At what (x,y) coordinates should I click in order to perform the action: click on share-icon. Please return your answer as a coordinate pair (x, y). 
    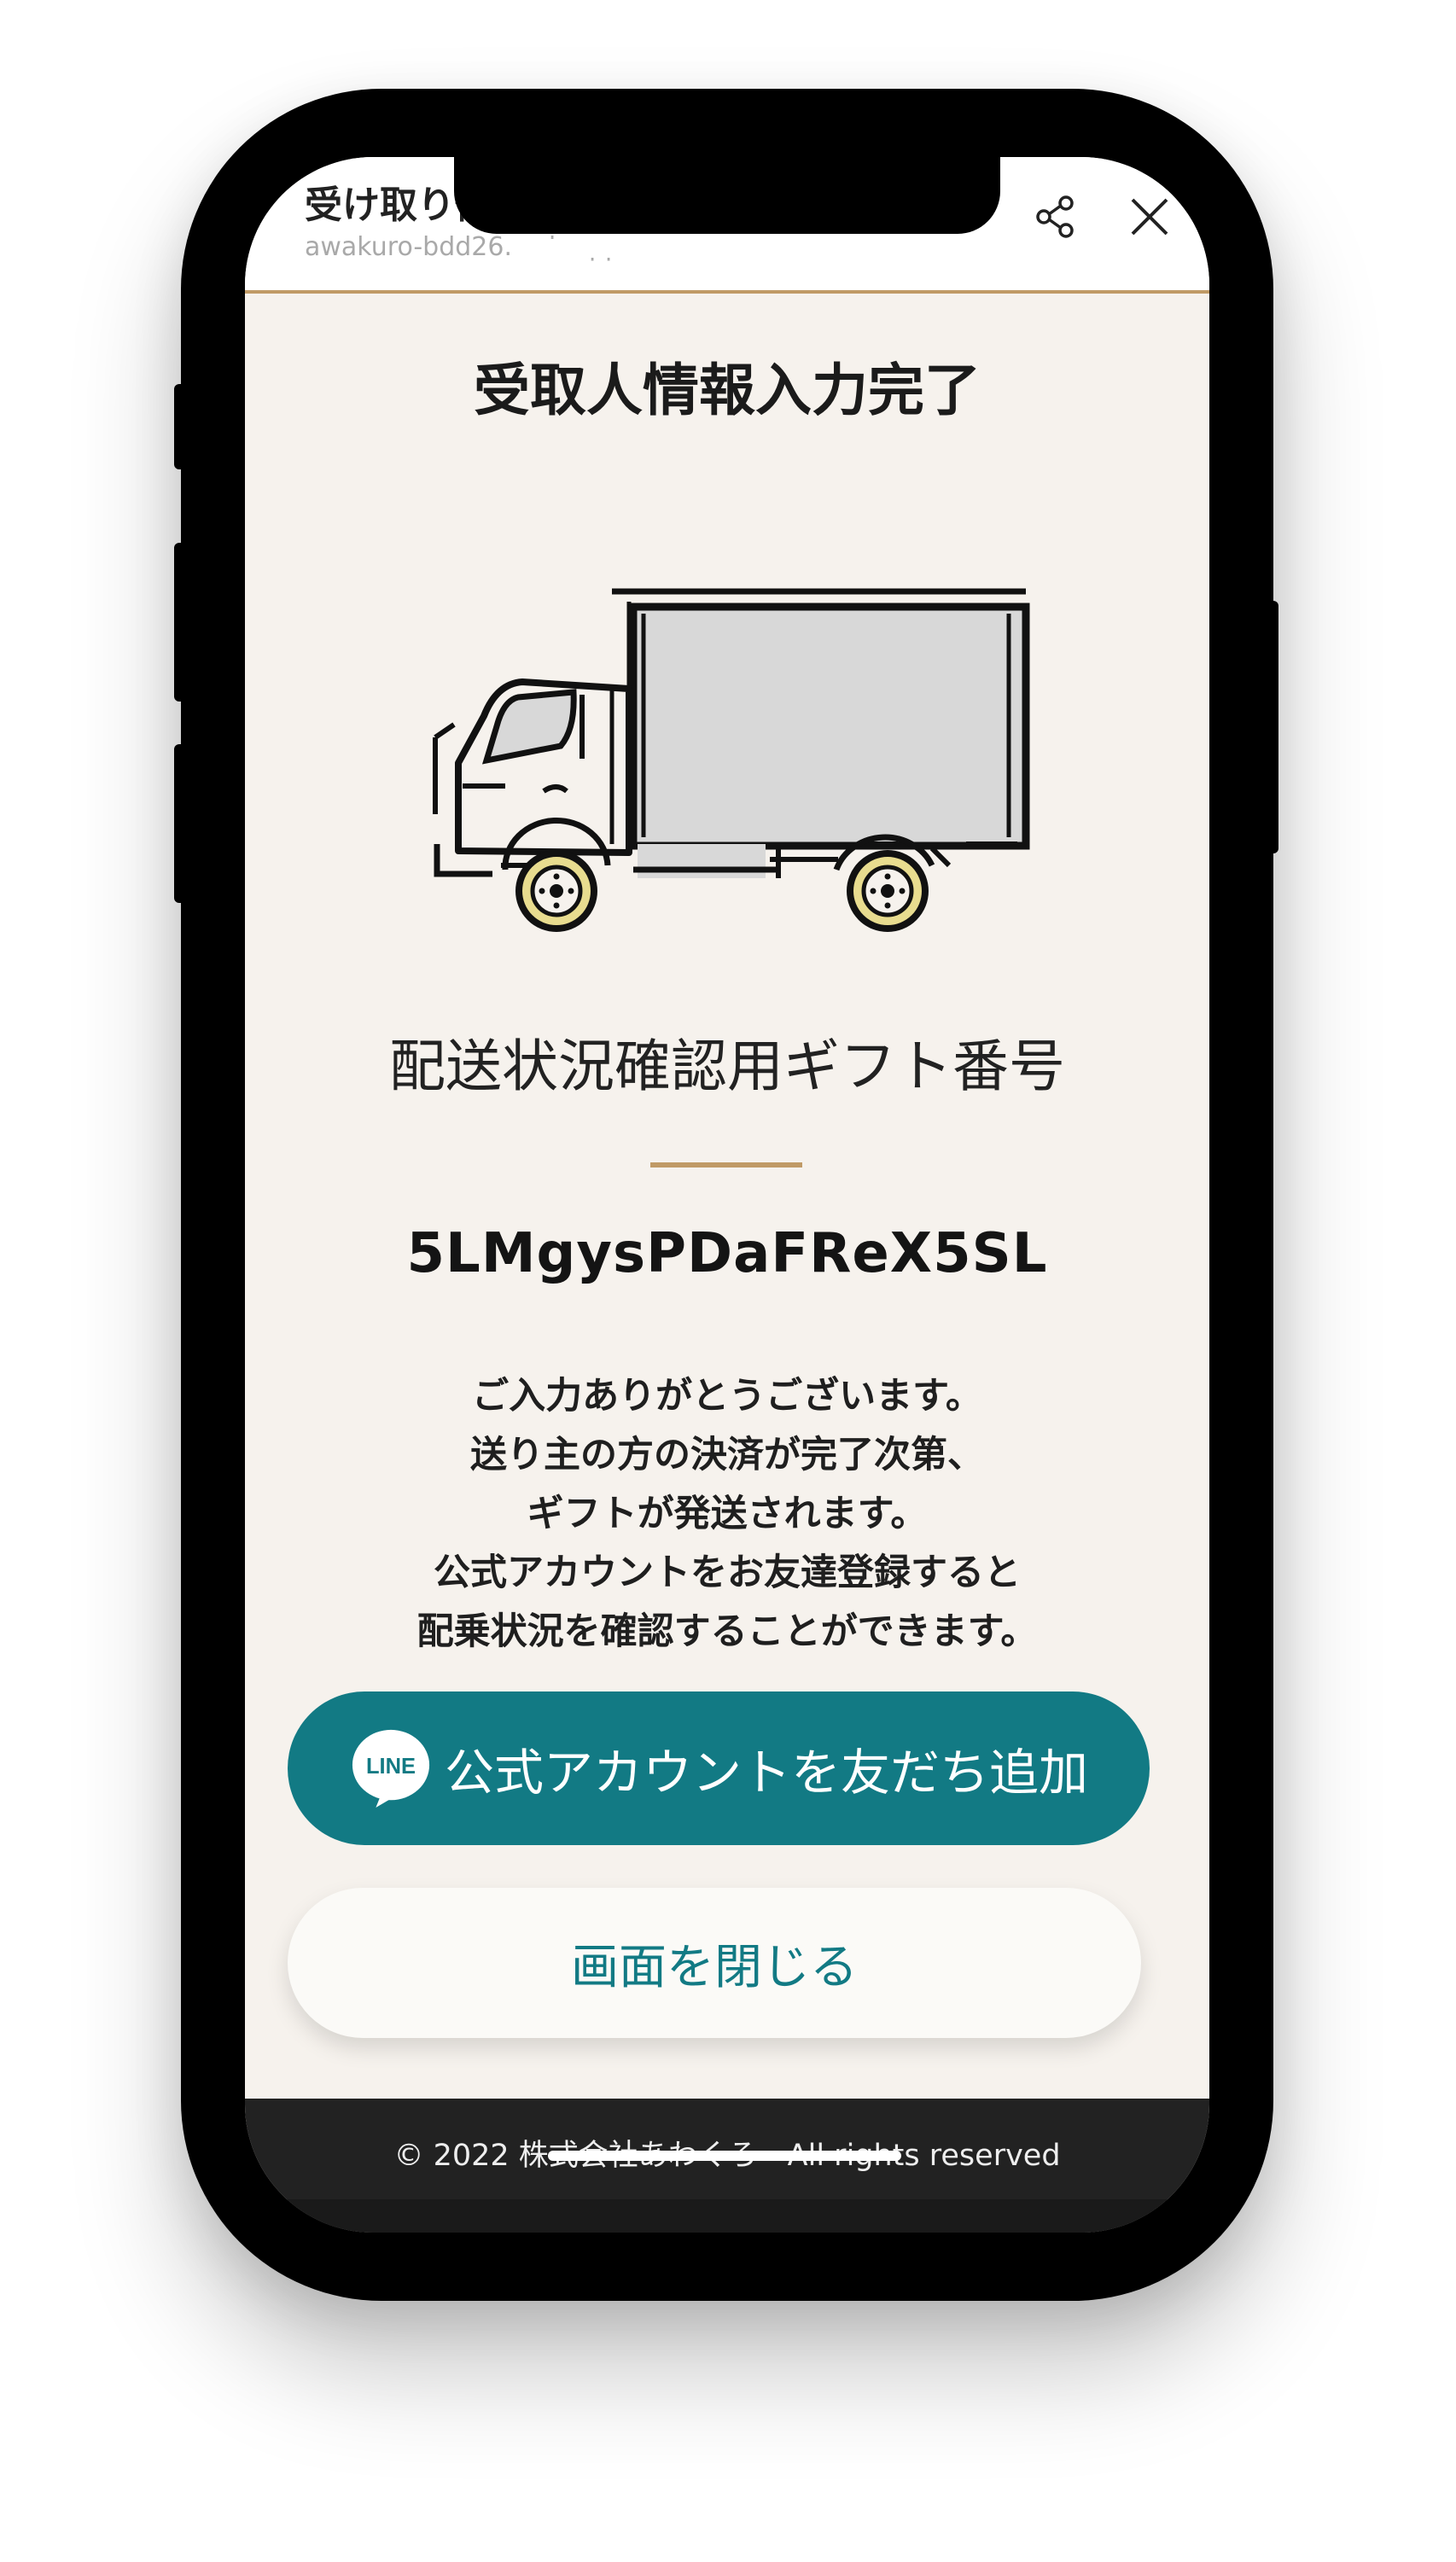
    Looking at the image, I should click on (1055, 216).